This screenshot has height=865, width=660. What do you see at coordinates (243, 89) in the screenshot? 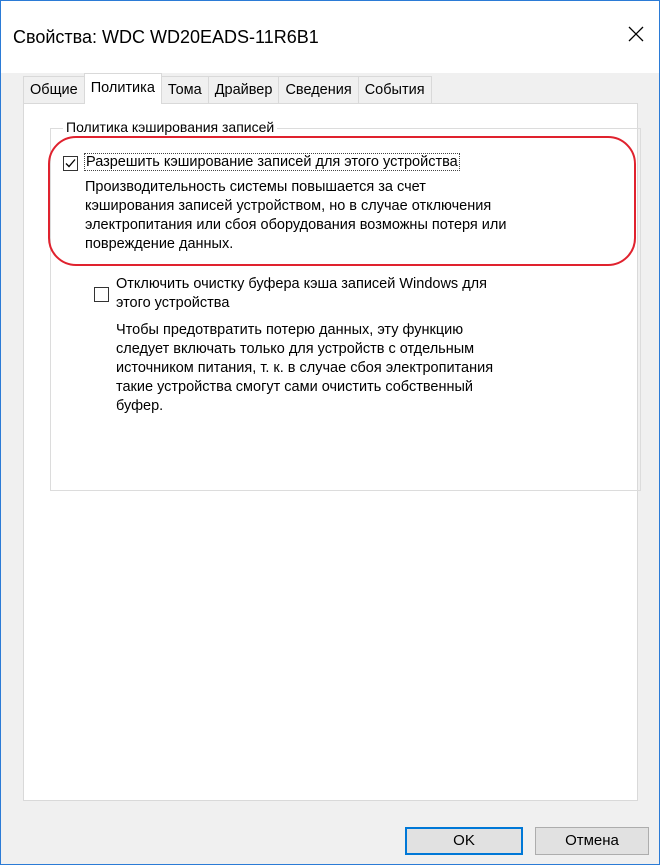
I see `tab-driver: Драйвер` at bounding box center [243, 89].